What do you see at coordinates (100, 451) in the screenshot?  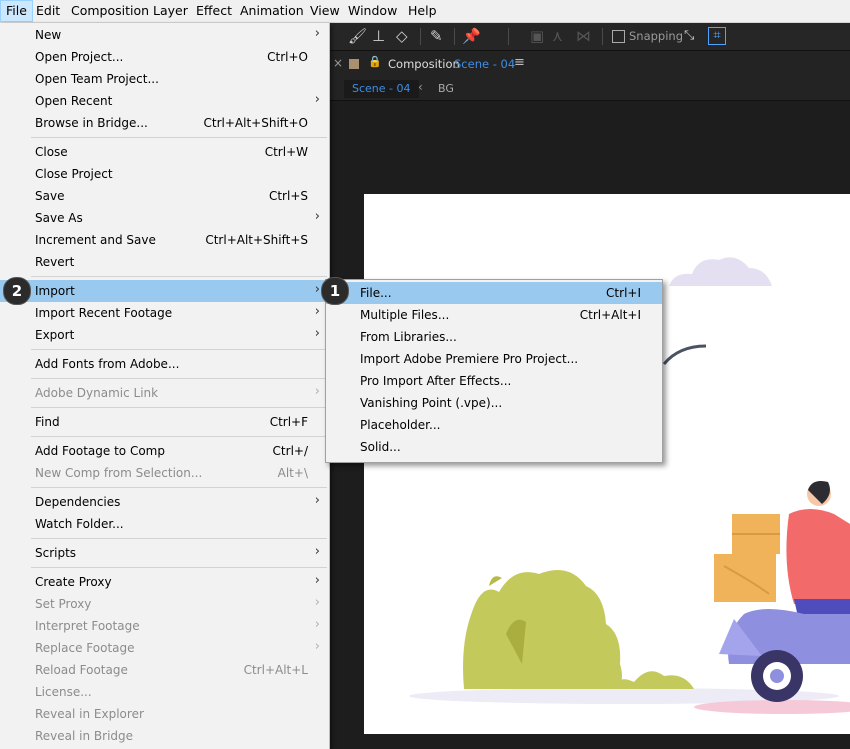 I see `menu-item-label: Add Footage to Comp` at bounding box center [100, 451].